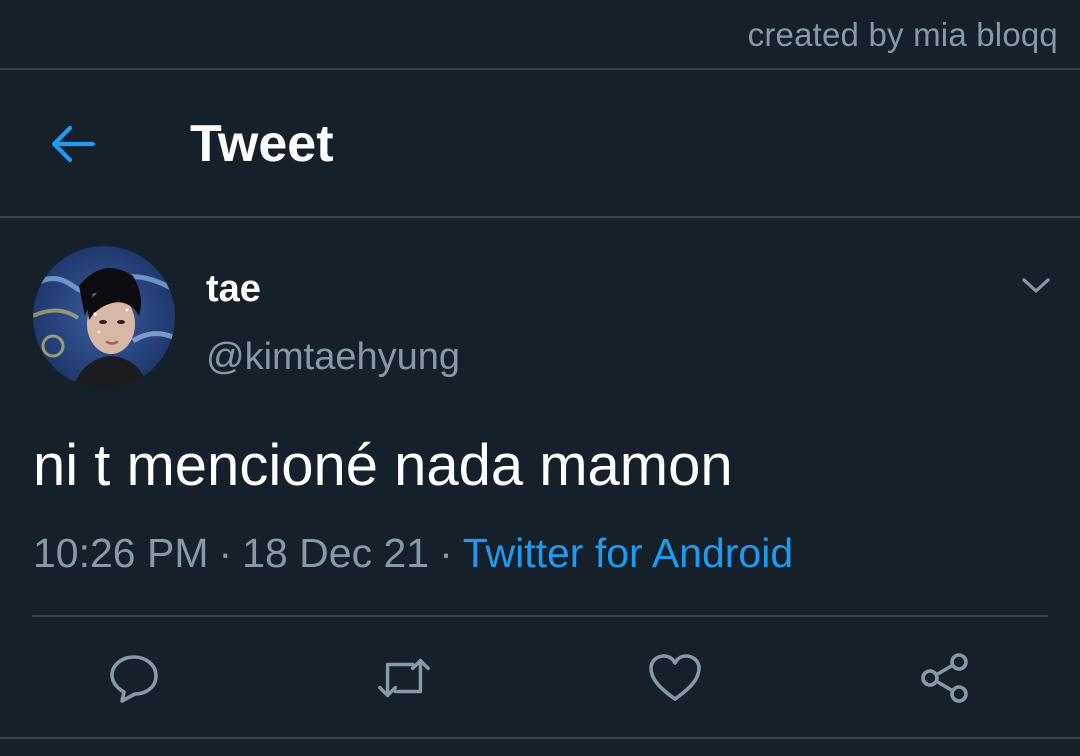 Image resolution: width=1080 pixels, height=756 pixels. What do you see at coordinates (383, 465) in the screenshot?
I see `tweet-text: ni t mencioné nada mamon` at bounding box center [383, 465].